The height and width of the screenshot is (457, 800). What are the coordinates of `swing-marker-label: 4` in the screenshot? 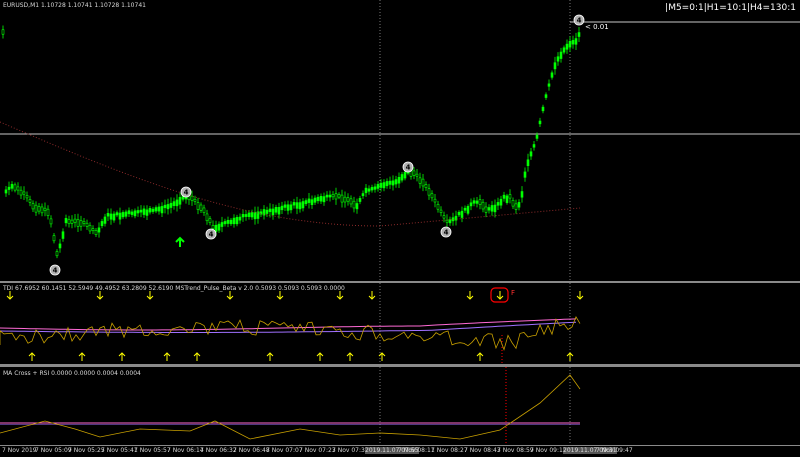 It's located at (55, 271).